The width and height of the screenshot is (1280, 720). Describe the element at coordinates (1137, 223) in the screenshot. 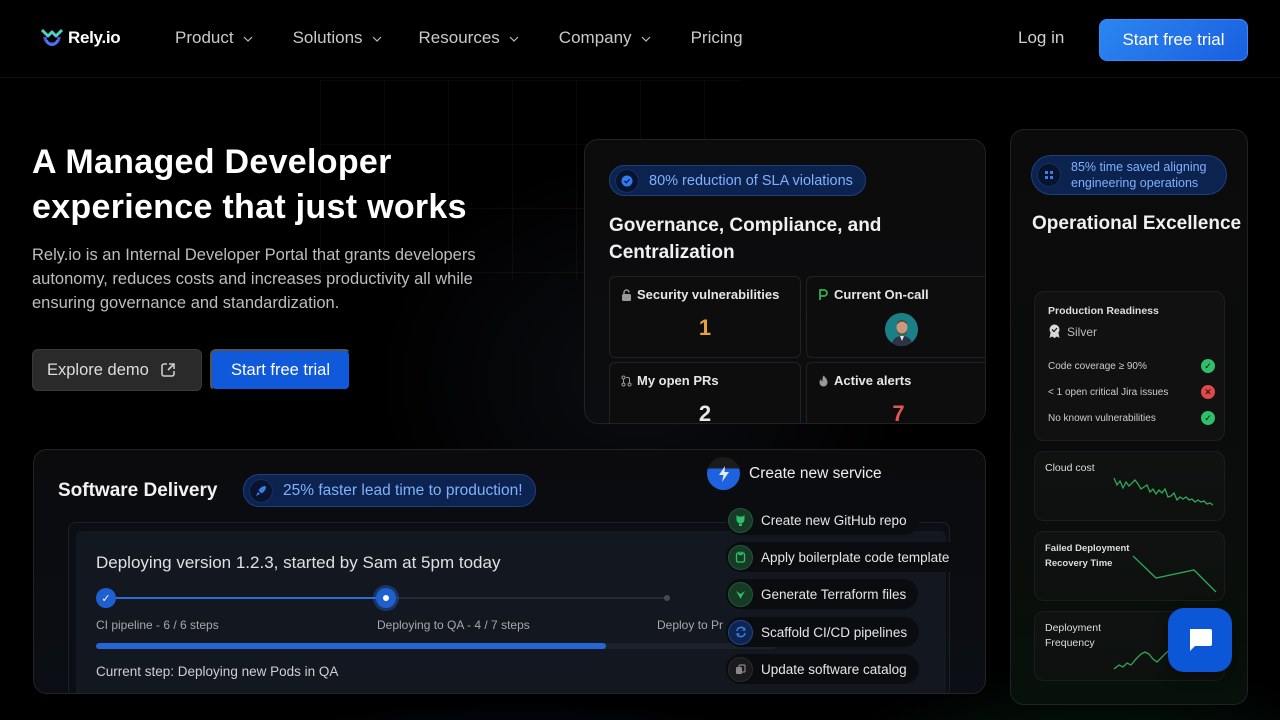

I see `operational-title: Operational Excellence` at that location.